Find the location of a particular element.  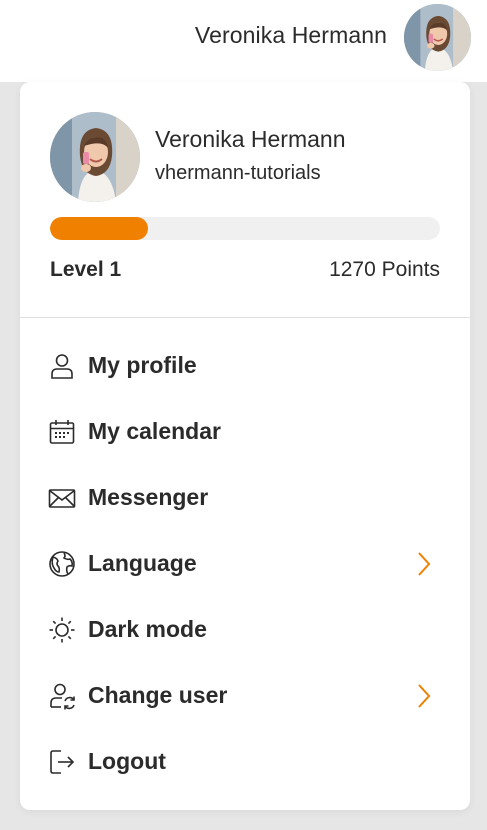

top-bar: Veronika Hermann is located at coordinates (243, 41).